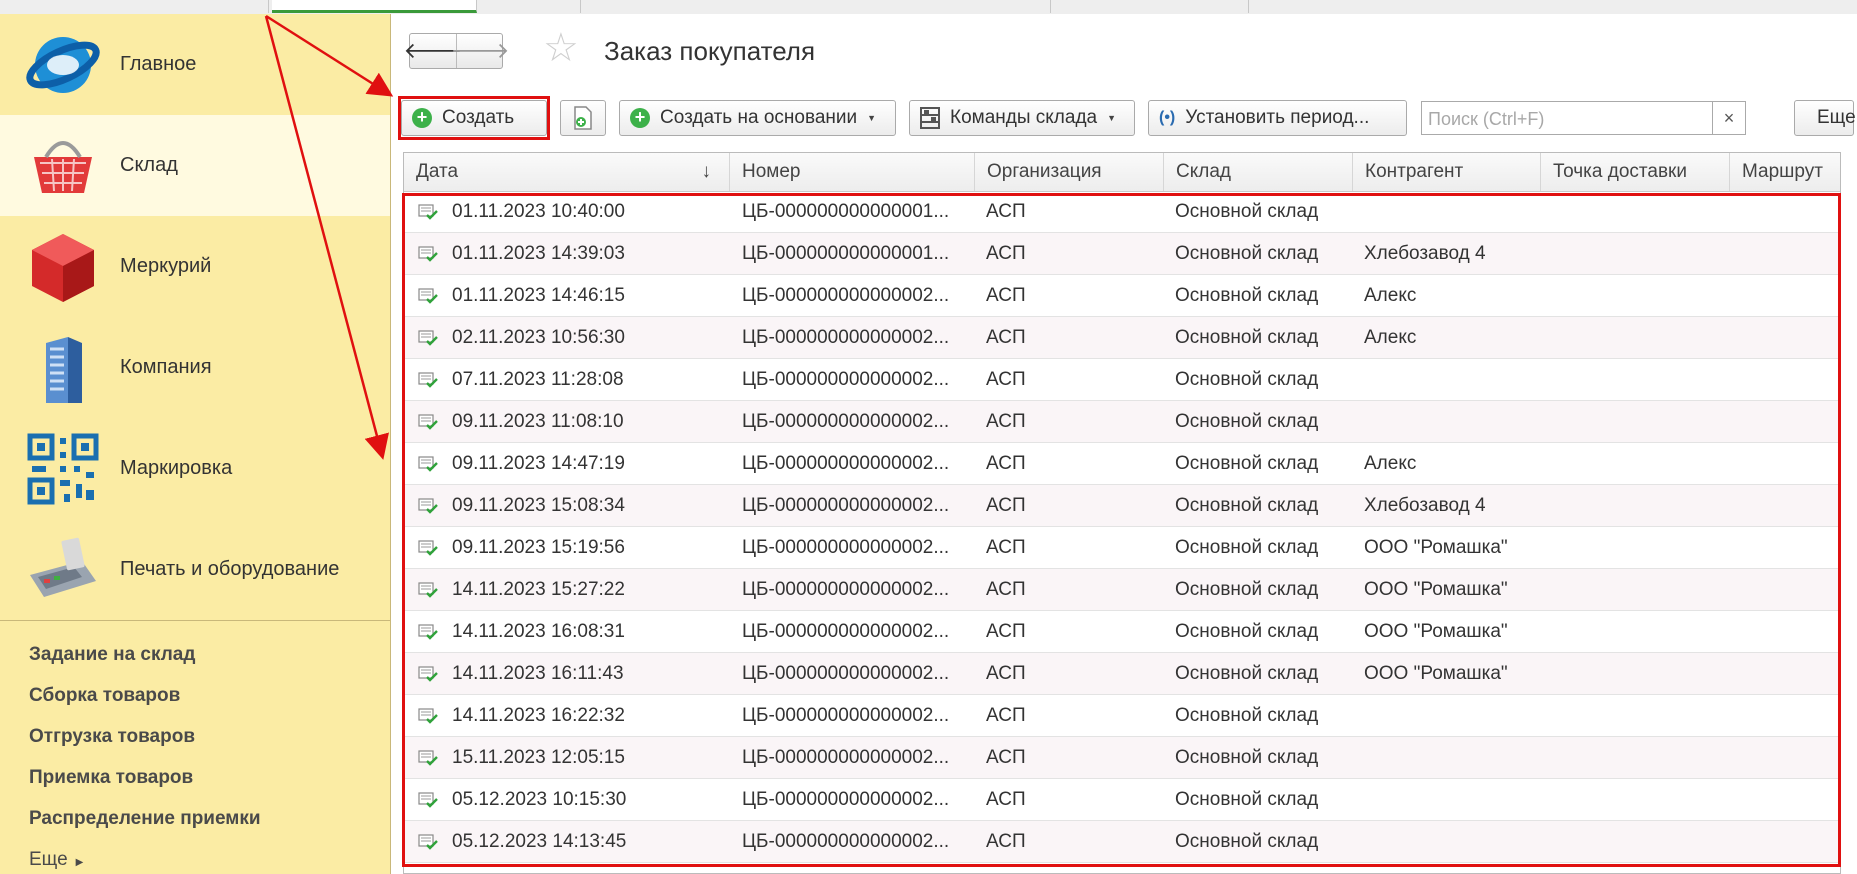 The height and width of the screenshot is (874, 1857). What do you see at coordinates (326, 237) in the screenshot?
I see `arrow-to-list` at bounding box center [326, 237].